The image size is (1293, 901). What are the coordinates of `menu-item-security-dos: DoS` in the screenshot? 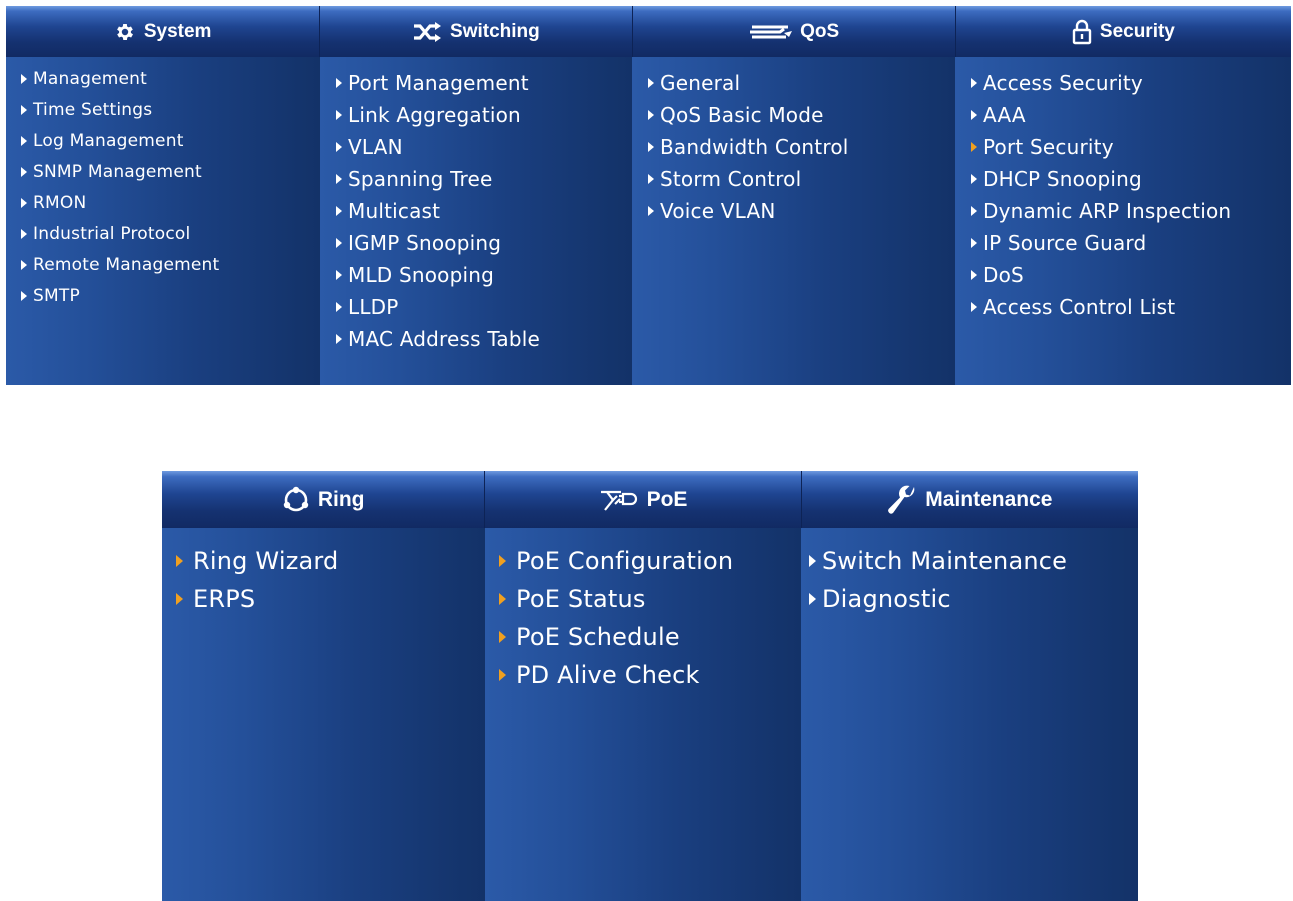 It's located at (1123, 275).